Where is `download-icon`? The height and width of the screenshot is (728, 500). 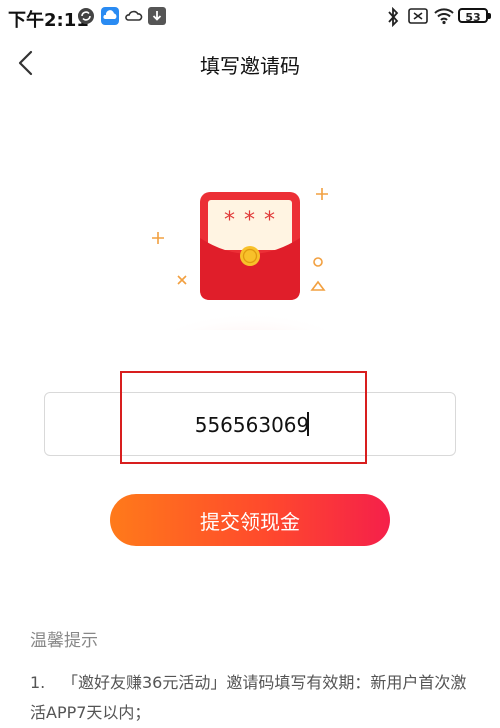
download-icon is located at coordinates (157, 18).